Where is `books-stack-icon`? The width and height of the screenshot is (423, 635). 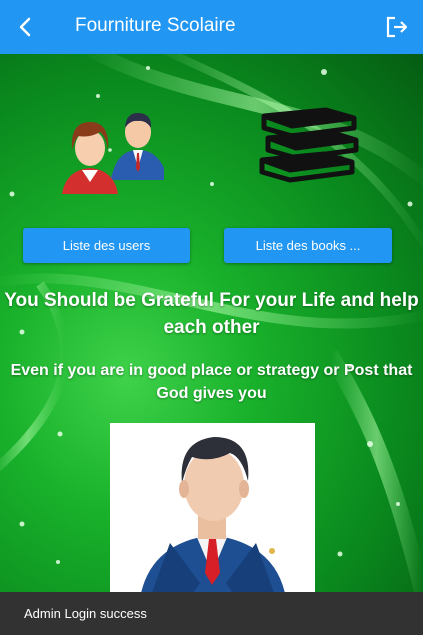
books-stack-icon is located at coordinates (308, 146).